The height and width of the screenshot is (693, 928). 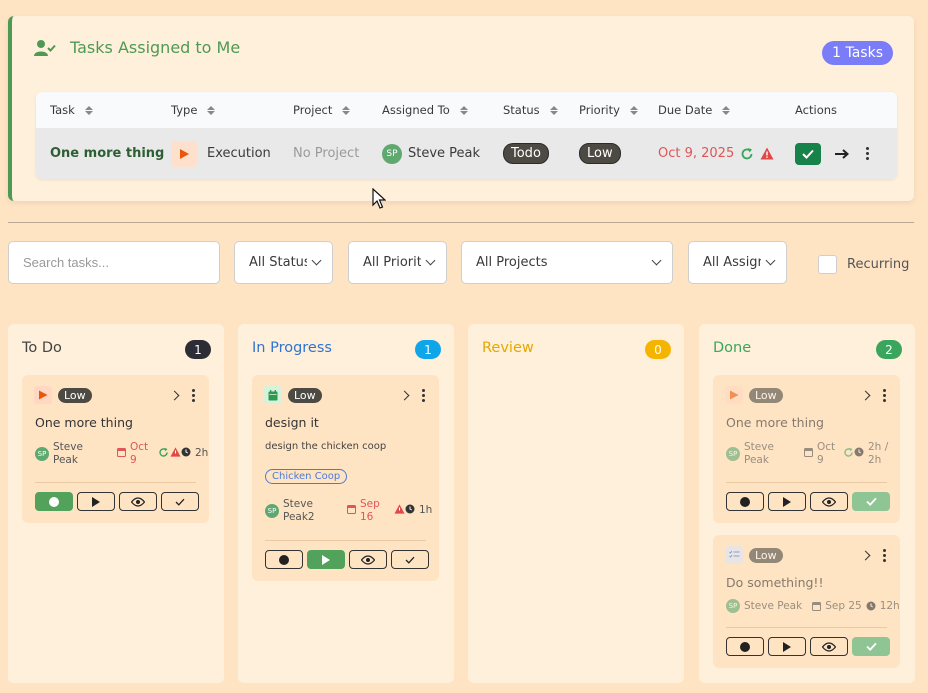 I want to click on column-count-badge: 1, so click(x=198, y=349).